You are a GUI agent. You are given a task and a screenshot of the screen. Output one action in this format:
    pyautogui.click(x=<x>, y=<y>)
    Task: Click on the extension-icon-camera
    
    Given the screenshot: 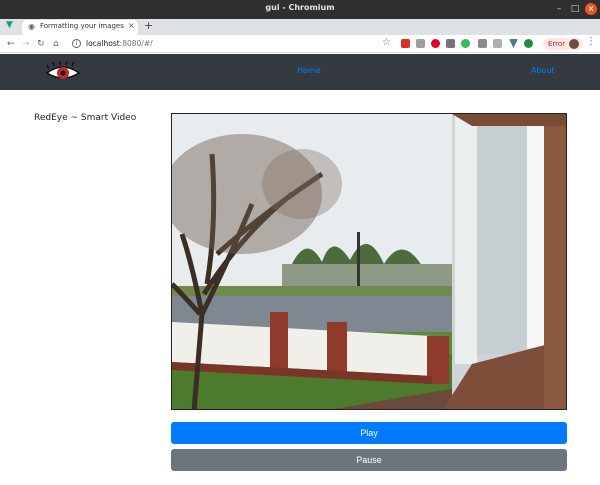 What is the action you would take?
    pyautogui.click(x=482, y=43)
    